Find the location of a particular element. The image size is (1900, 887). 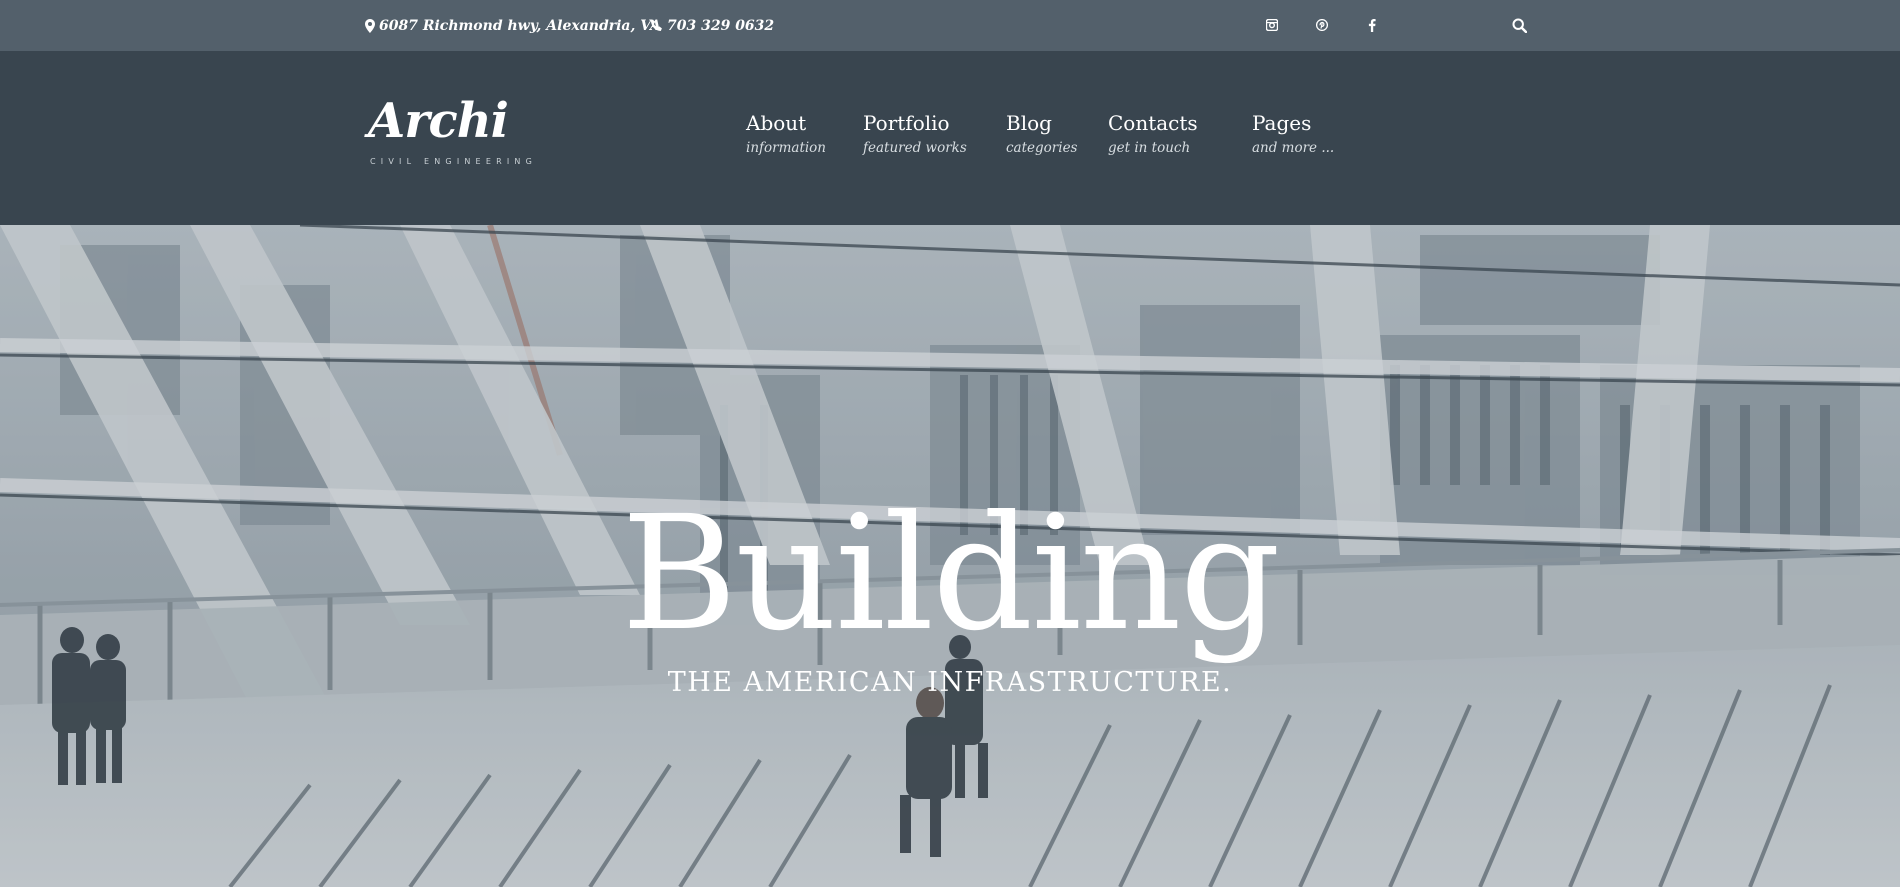

phone-icon is located at coordinates (656, 25).